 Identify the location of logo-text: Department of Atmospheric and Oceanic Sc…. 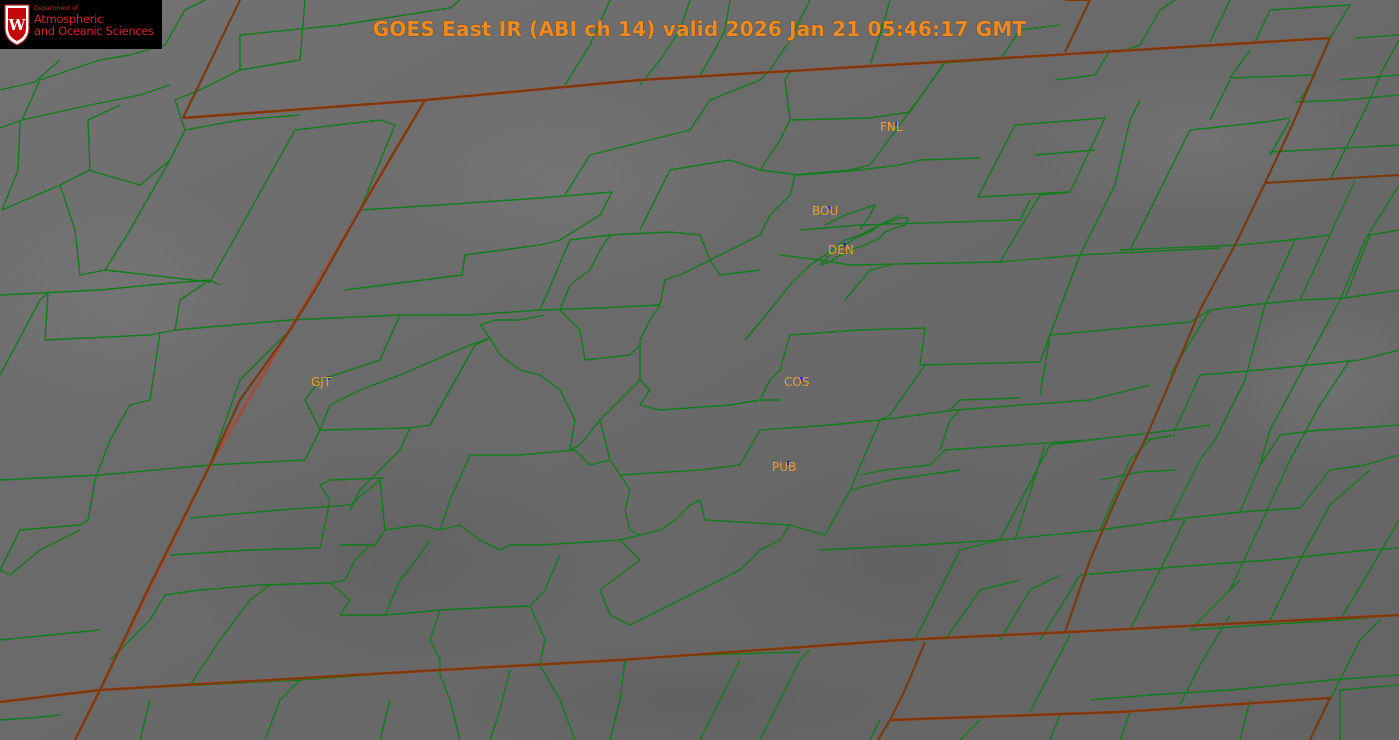
(97, 22).